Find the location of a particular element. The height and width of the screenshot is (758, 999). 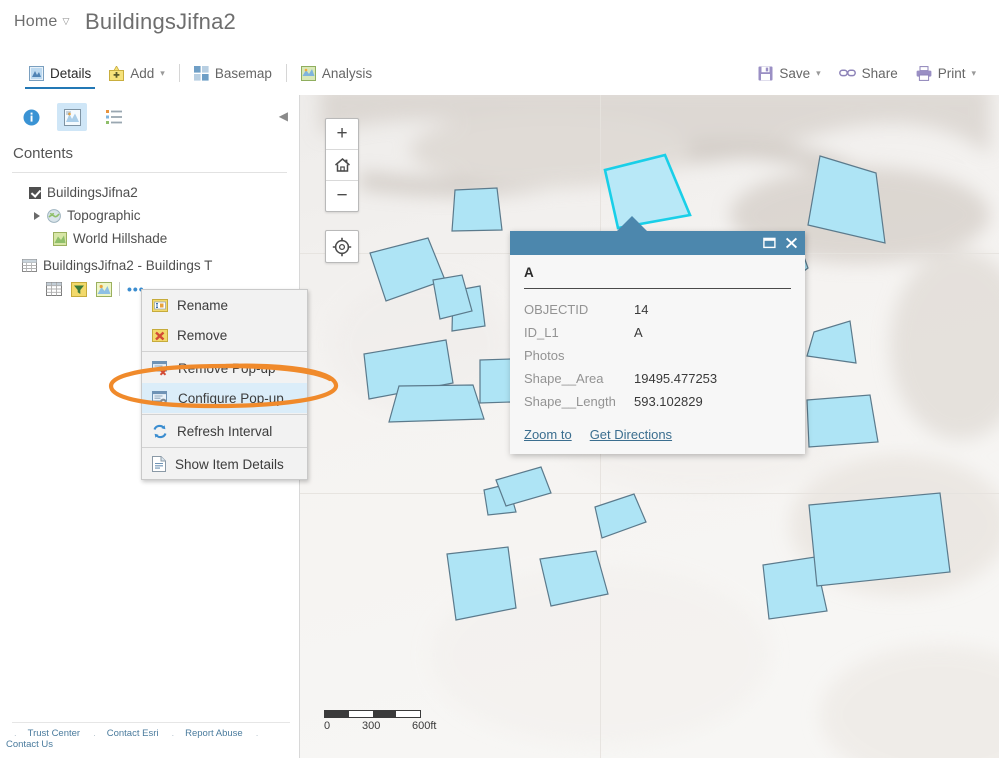

footer-link-contact-esri: Contact Esri is located at coordinates (133, 733).